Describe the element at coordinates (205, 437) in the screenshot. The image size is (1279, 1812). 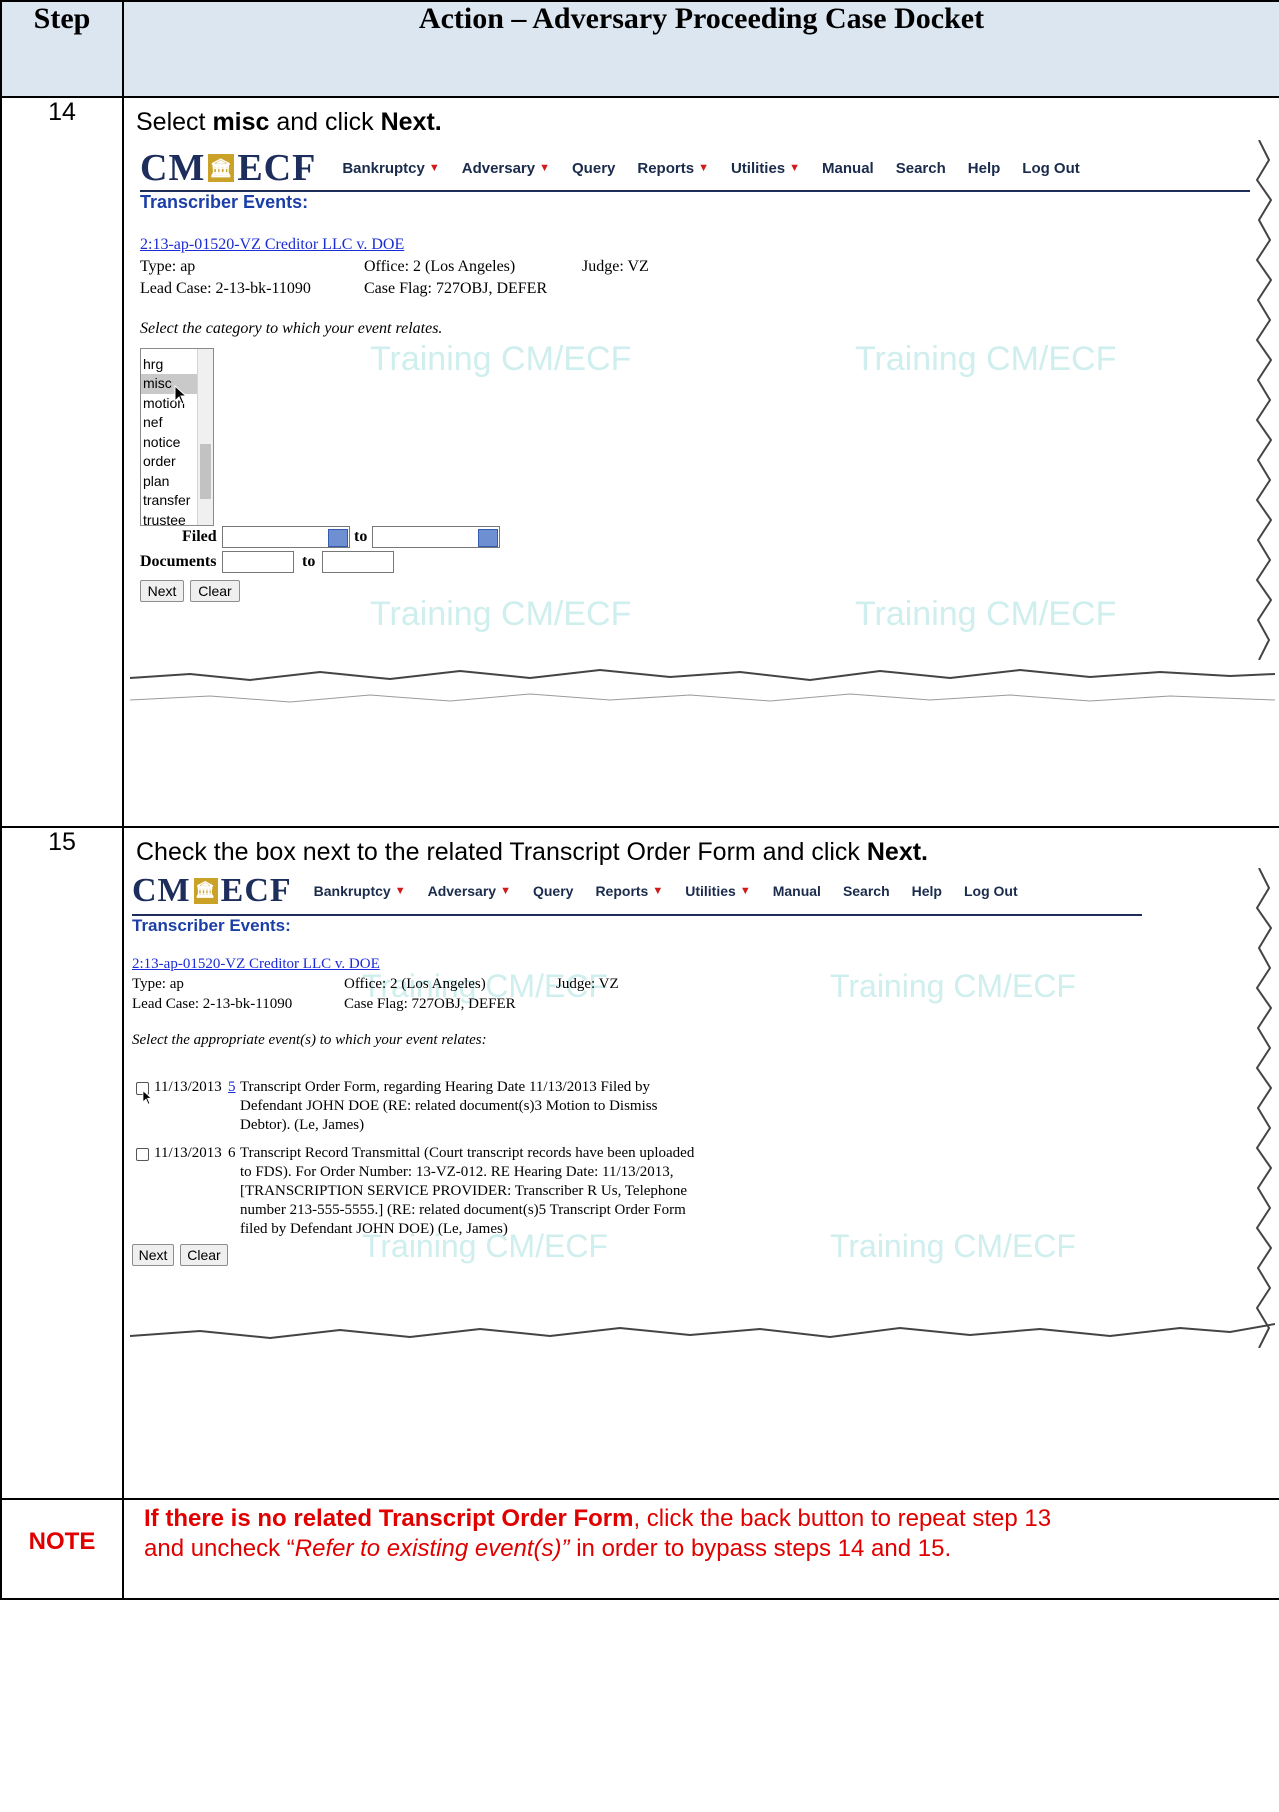
I see `listbox-scrollbar` at that location.